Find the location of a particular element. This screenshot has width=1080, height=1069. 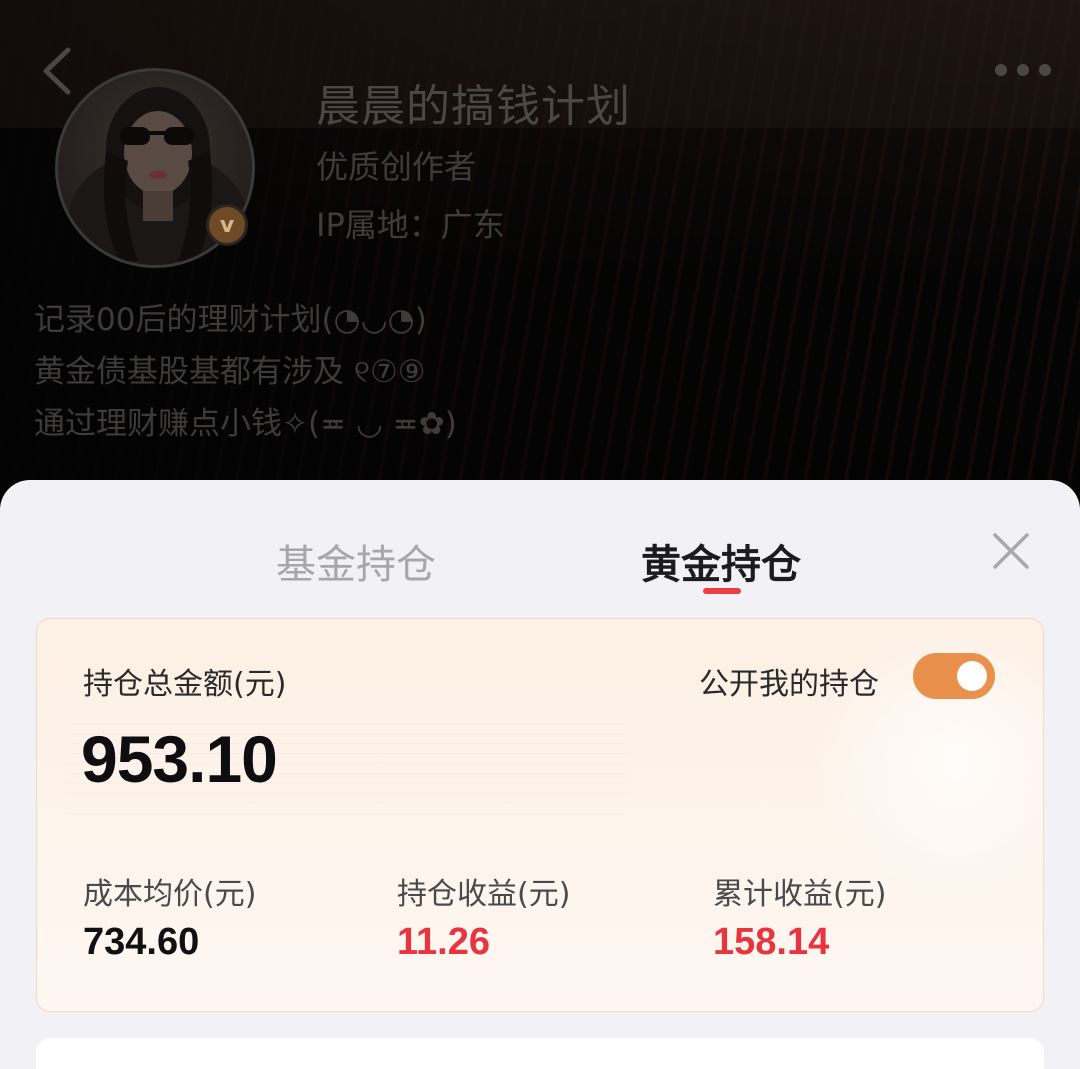

total-amount-value: 953.10 is located at coordinates (179, 759).